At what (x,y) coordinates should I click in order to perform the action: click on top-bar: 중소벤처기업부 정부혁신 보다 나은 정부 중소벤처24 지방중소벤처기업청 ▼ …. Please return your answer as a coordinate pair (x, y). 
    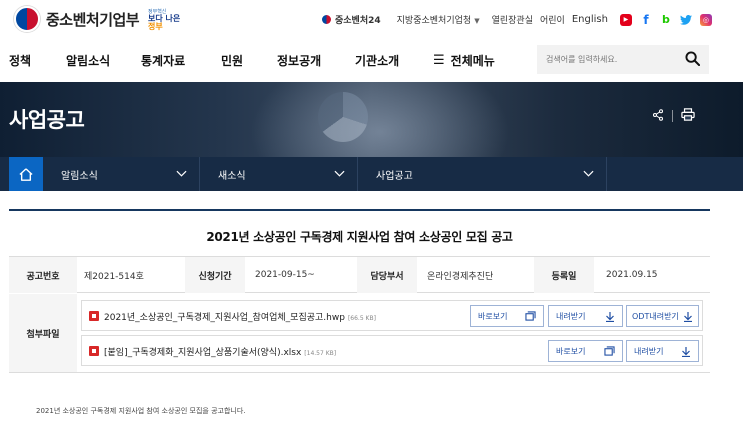
    Looking at the image, I should click on (371, 20).